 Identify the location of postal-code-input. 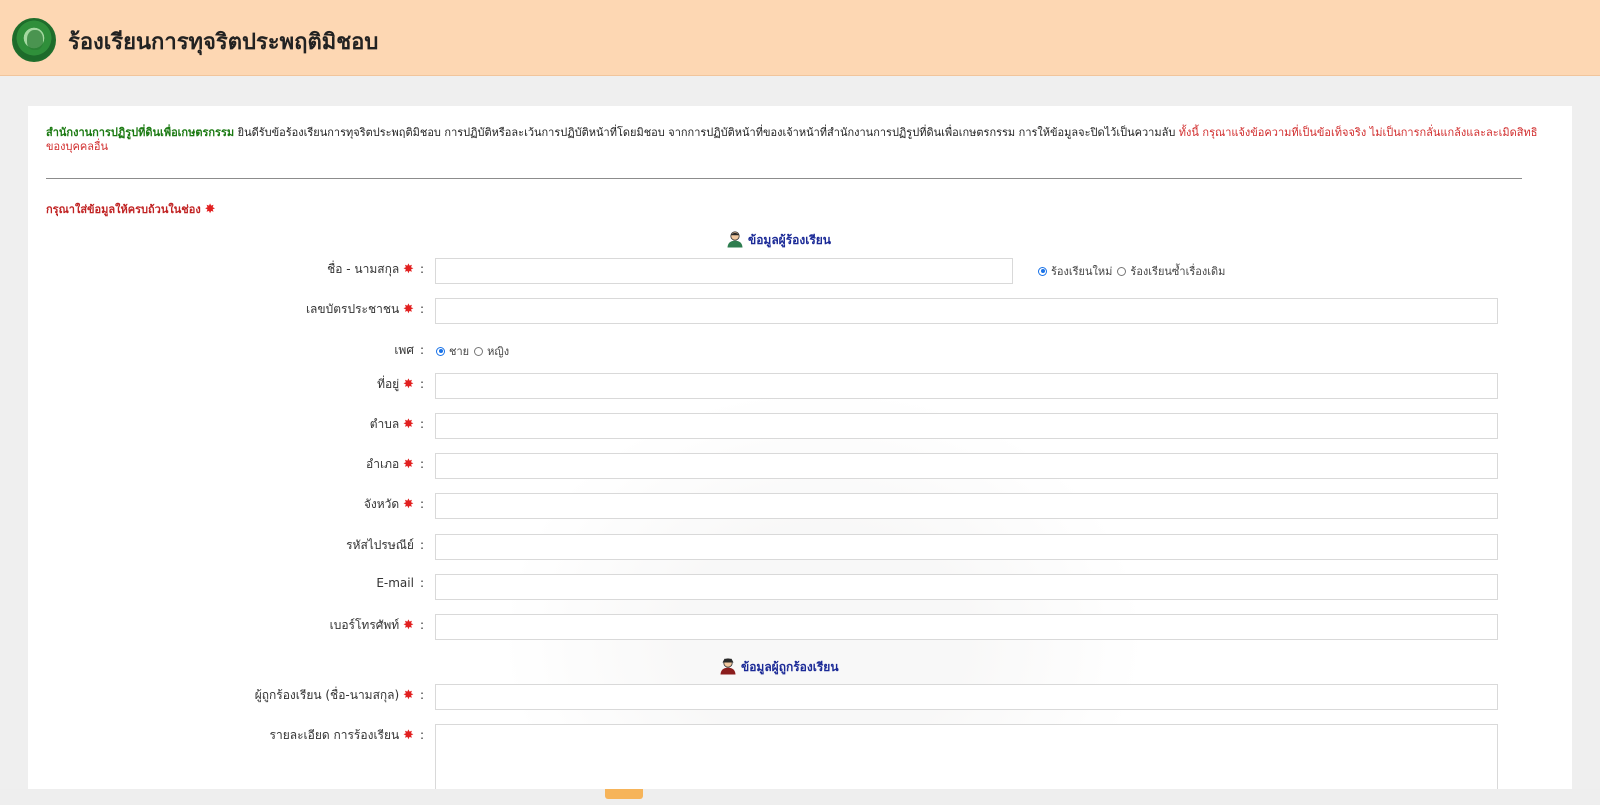
(966, 547).